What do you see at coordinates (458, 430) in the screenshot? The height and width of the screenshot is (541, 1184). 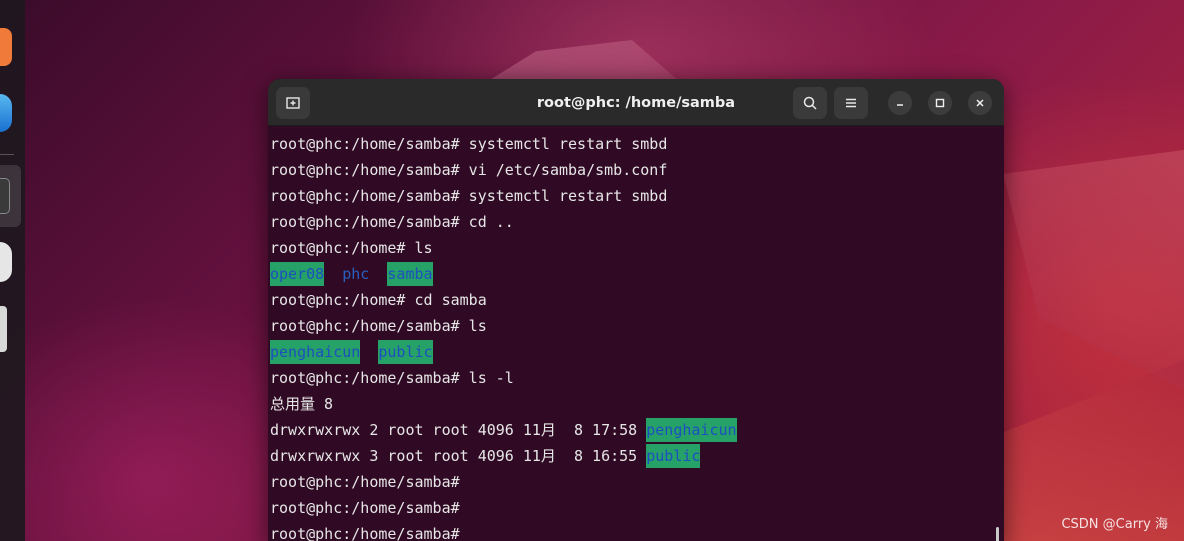 I see `file-listing-details: drwxrwxrwx 2 root root 4096 11月 8 17:58` at bounding box center [458, 430].